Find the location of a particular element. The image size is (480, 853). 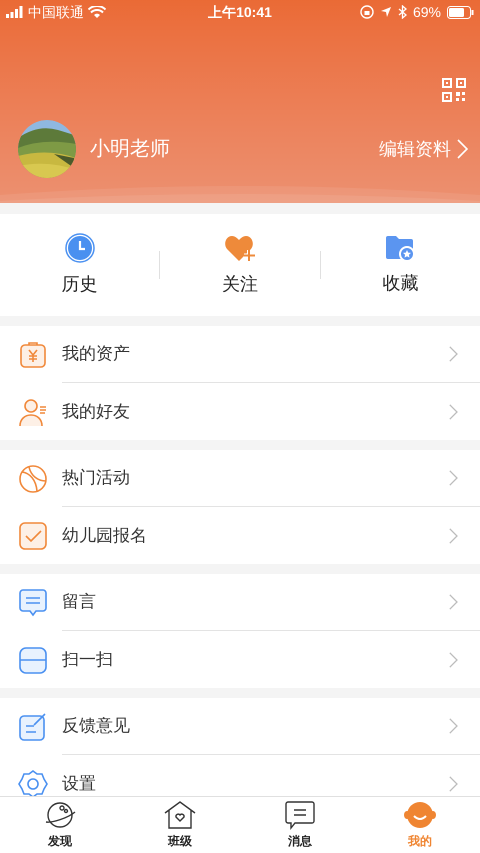

time-text: 上午10:41 is located at coordinates (240, 12).